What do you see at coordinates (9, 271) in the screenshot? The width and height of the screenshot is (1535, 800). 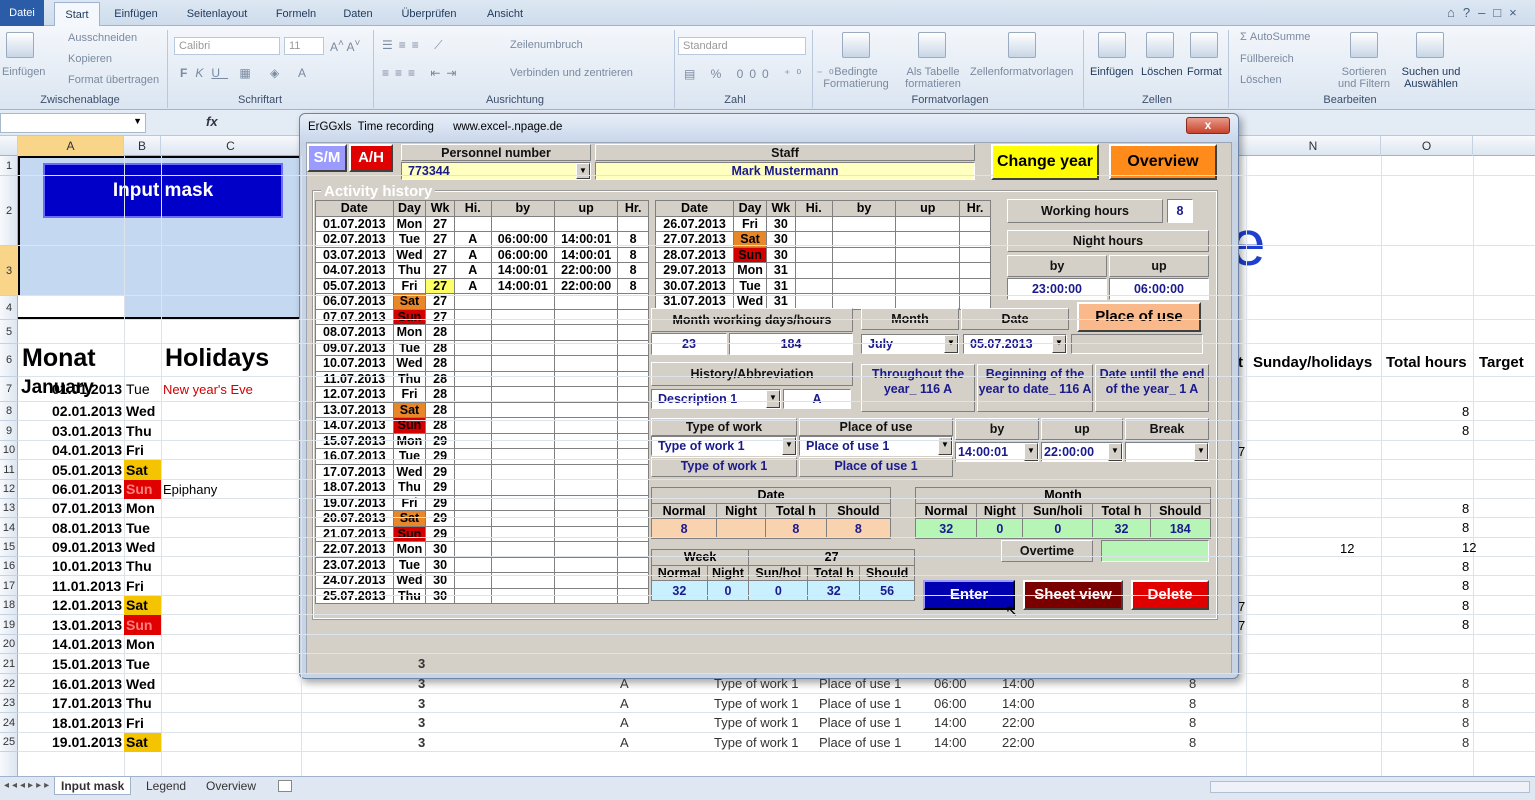 I see `row-header: 3` at bounding box center [9, 271].